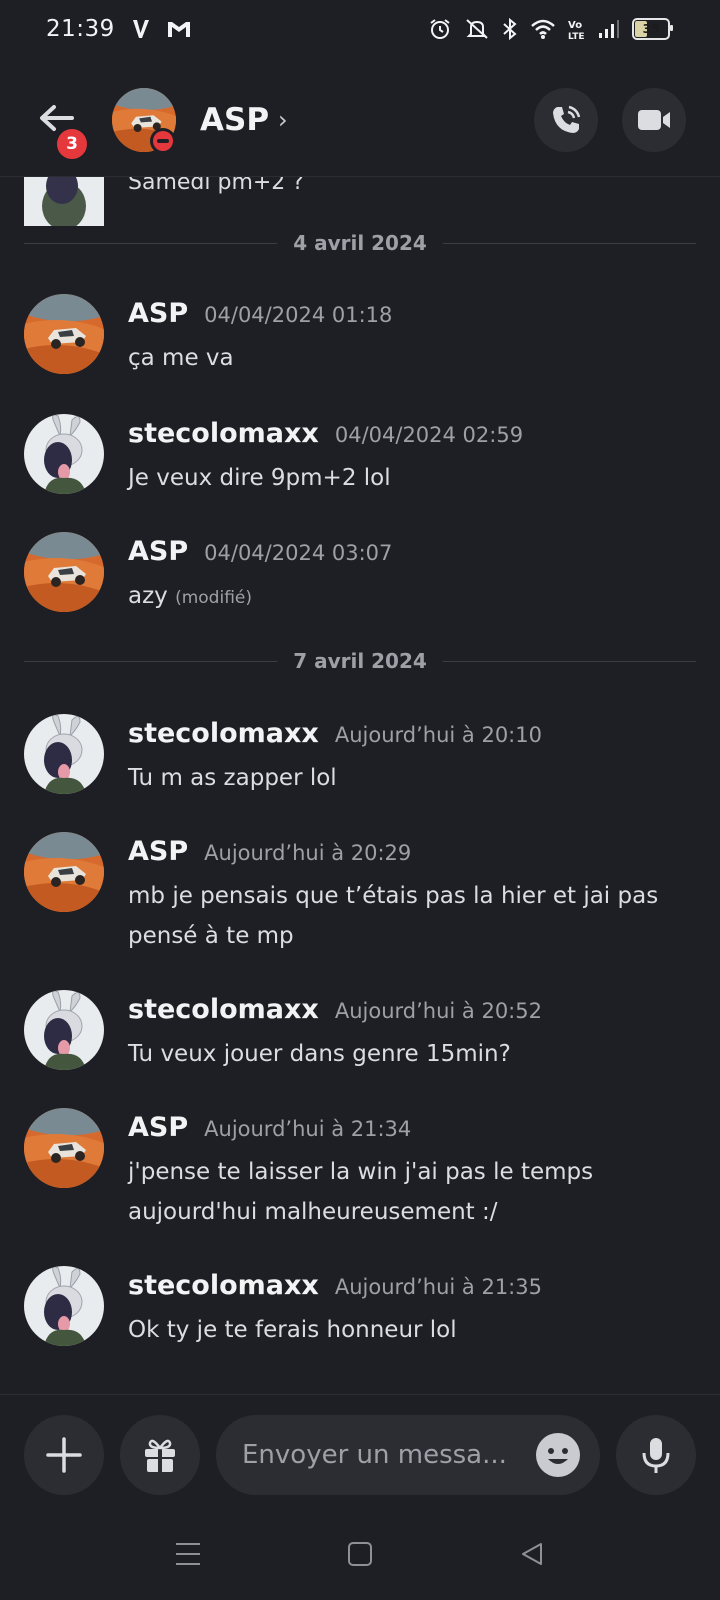 This screenshot has height=1600, width=720. Describe the element at coordinates (161, 29) in the screenshot. I see `status-app-icons` at that location.